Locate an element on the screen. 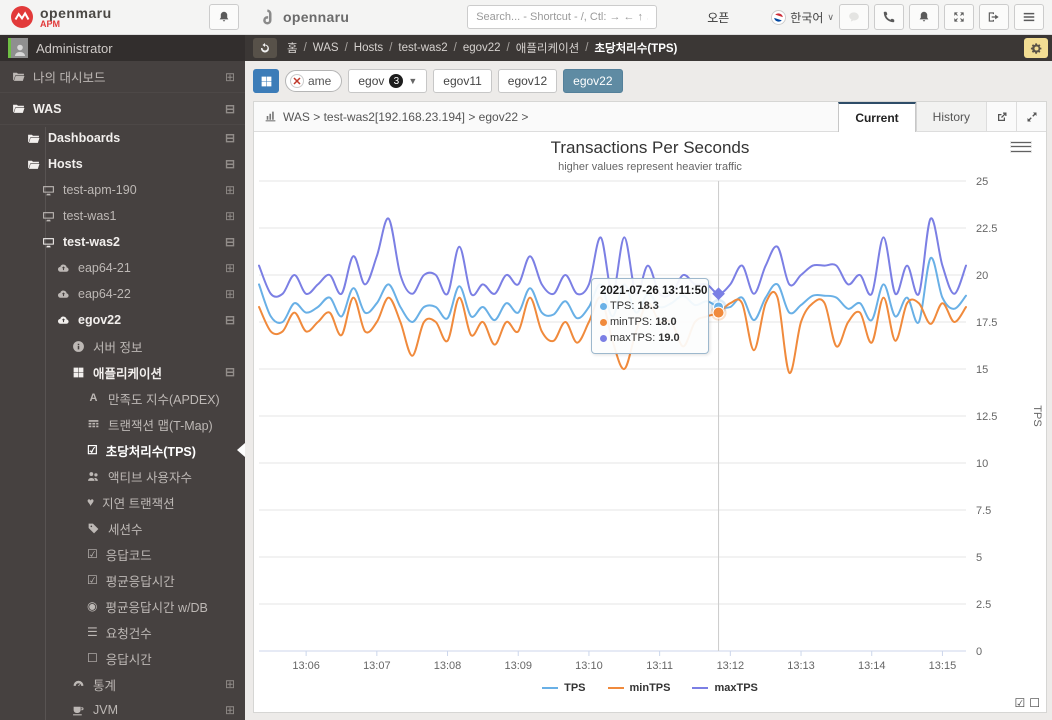 This screenshot has width=1052, height=720. sidebar-item-egov22: egov22 ⊟ is located at coordinates (122, 320).